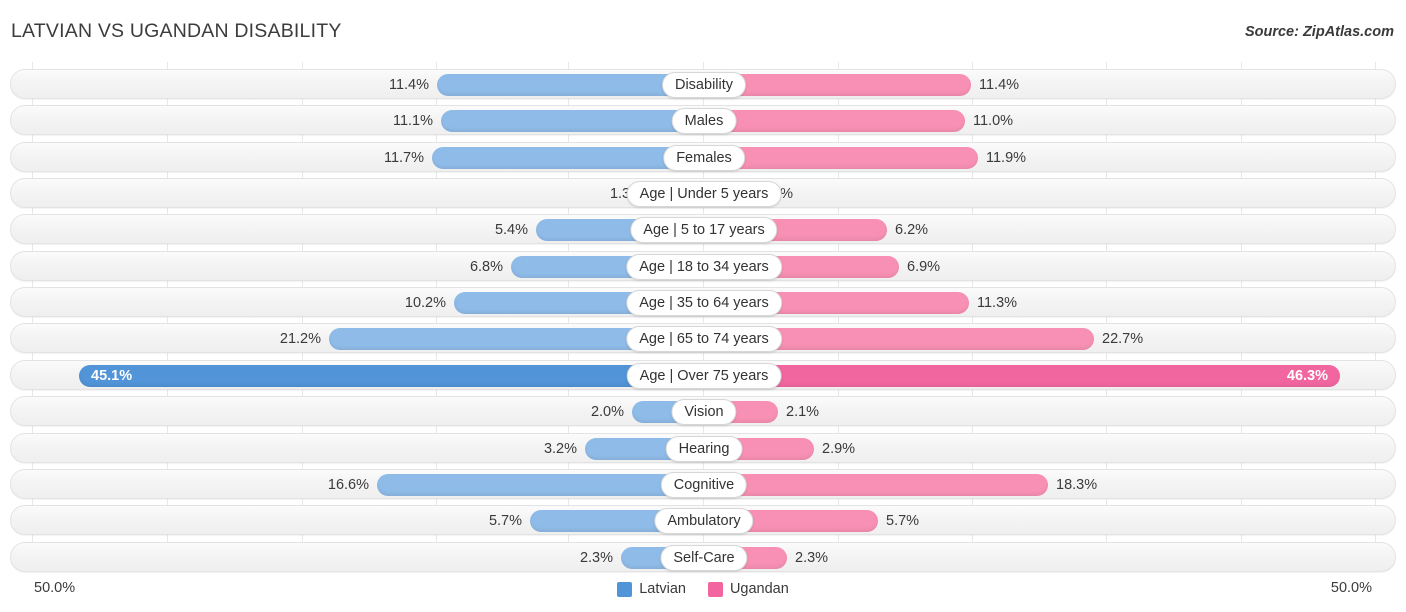 This screenshot has width=1406, height=612. What do you see at coordinates (1077, 484) in the screenshot?
I see `value-label-ugandan: 18.3%` at bounding box center [1077, 484].